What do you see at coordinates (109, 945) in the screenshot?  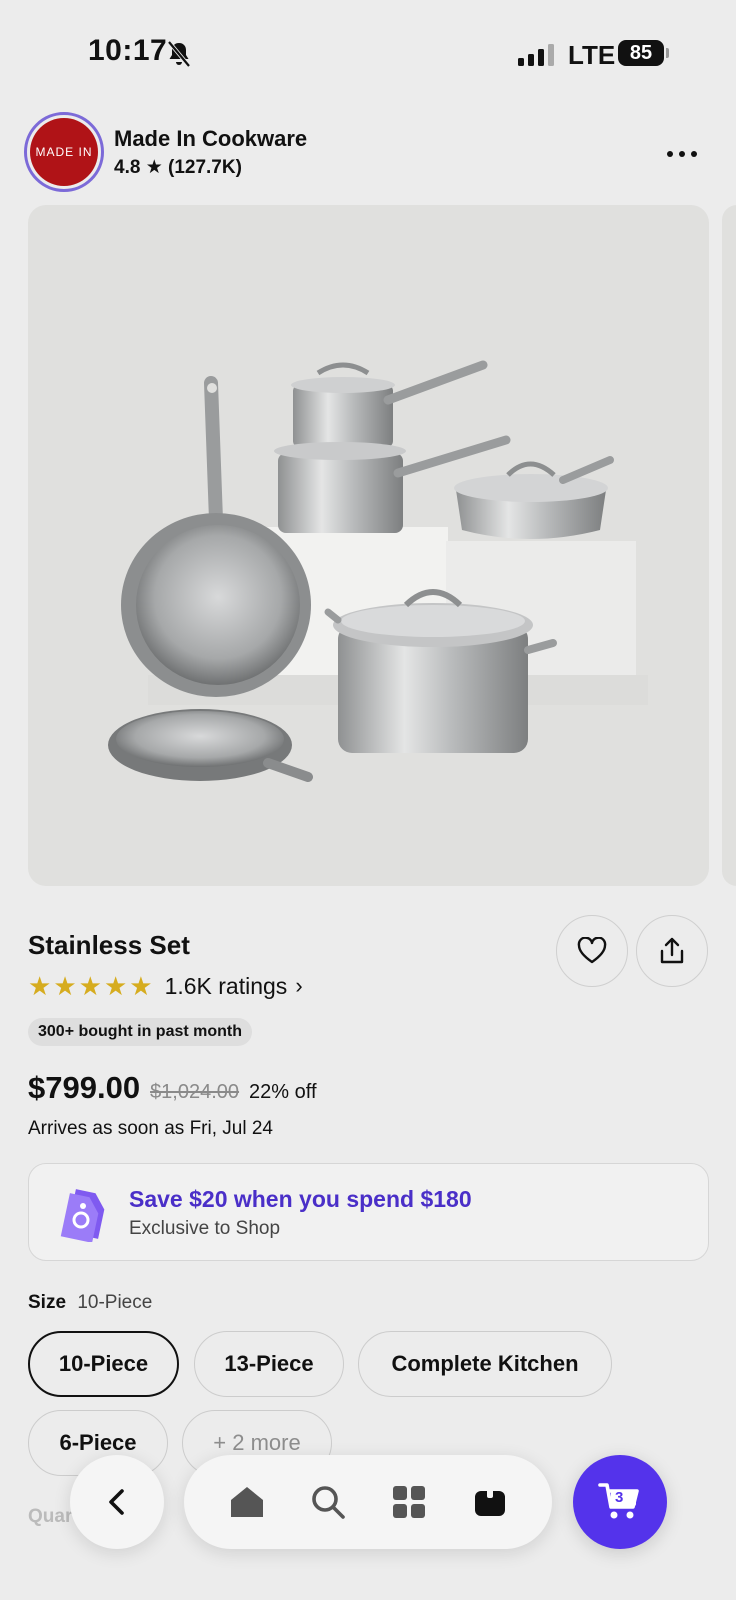 I see `product-title: Stainless Set` at bounding box center [109, 945].